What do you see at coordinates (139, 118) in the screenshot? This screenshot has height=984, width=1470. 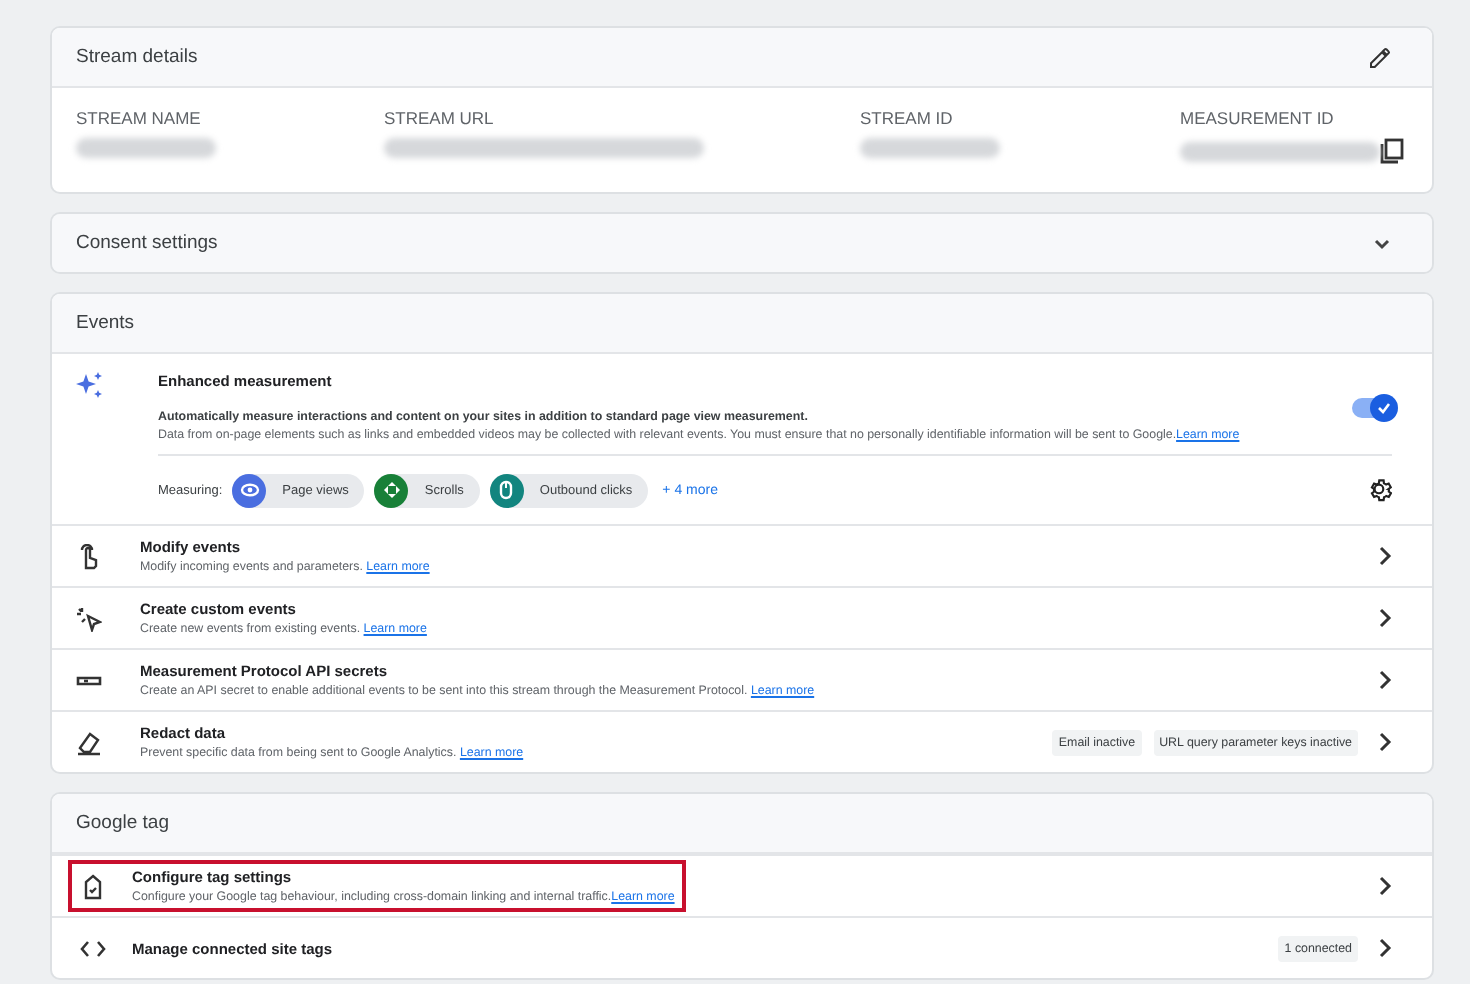 I see `field-label: STREAM NAME` at bounding box center [139, 118].